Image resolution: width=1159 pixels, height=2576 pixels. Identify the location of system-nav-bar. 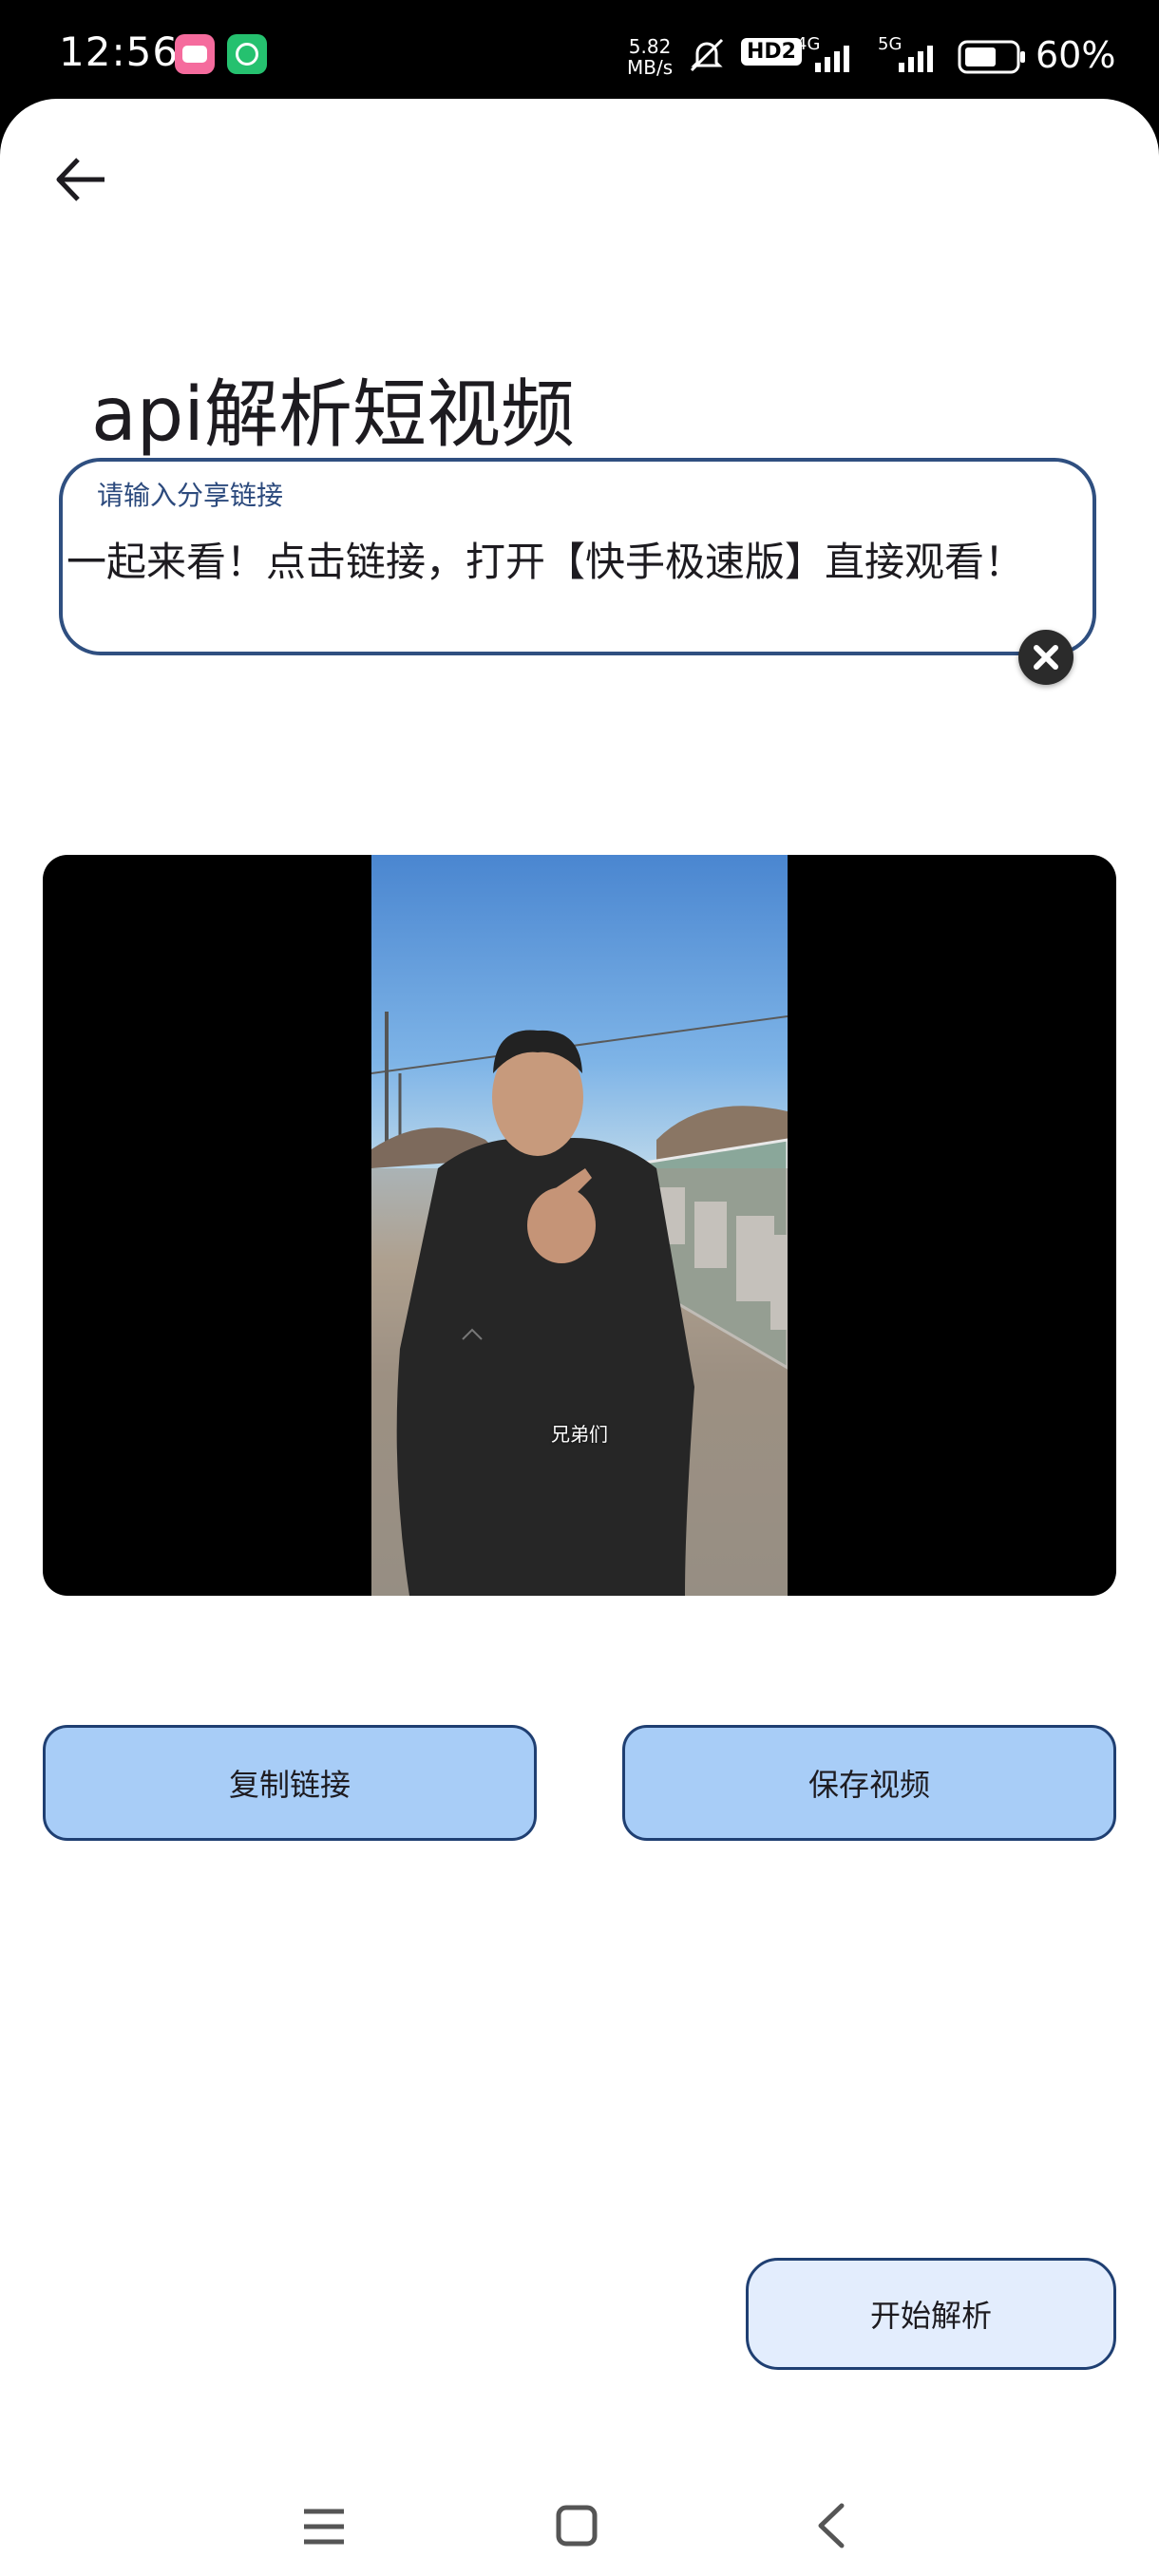
(579, 2517).